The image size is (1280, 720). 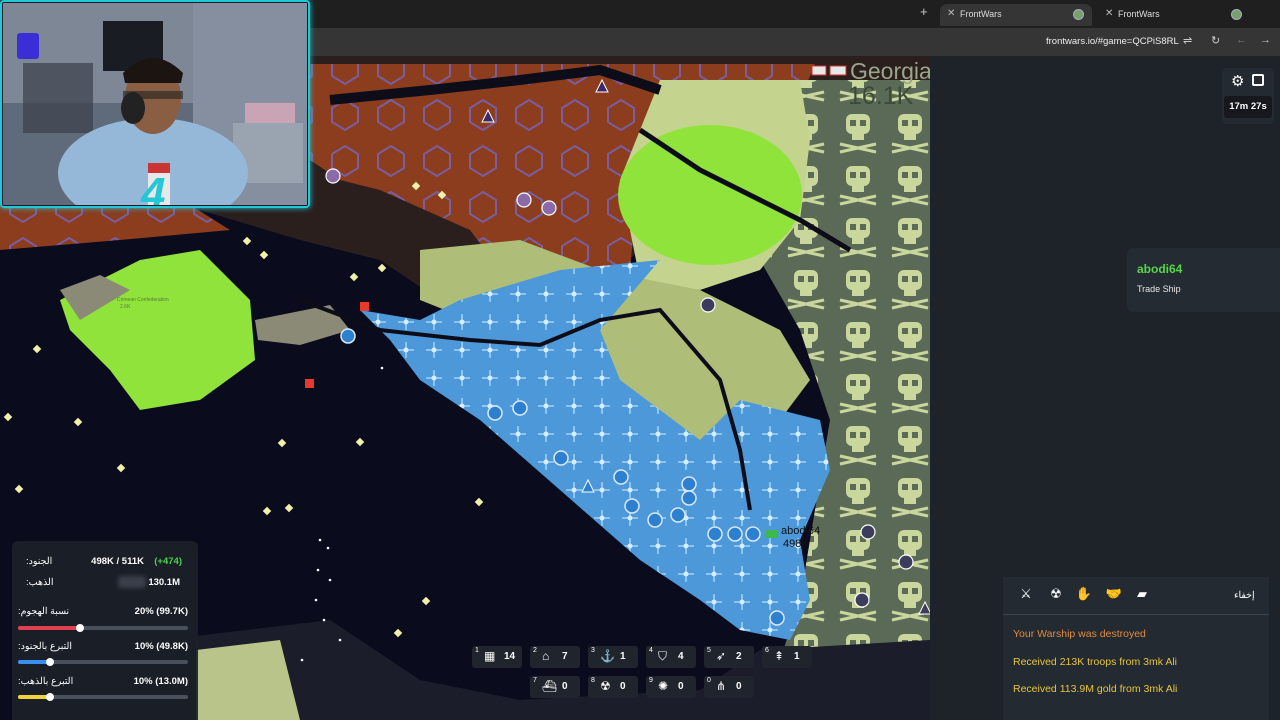 What do you see at coordinates (671, 657) in the screenshot?
I see `build-button-defense-post: 4 ⛉ 4` at bounding box center [671, 657].